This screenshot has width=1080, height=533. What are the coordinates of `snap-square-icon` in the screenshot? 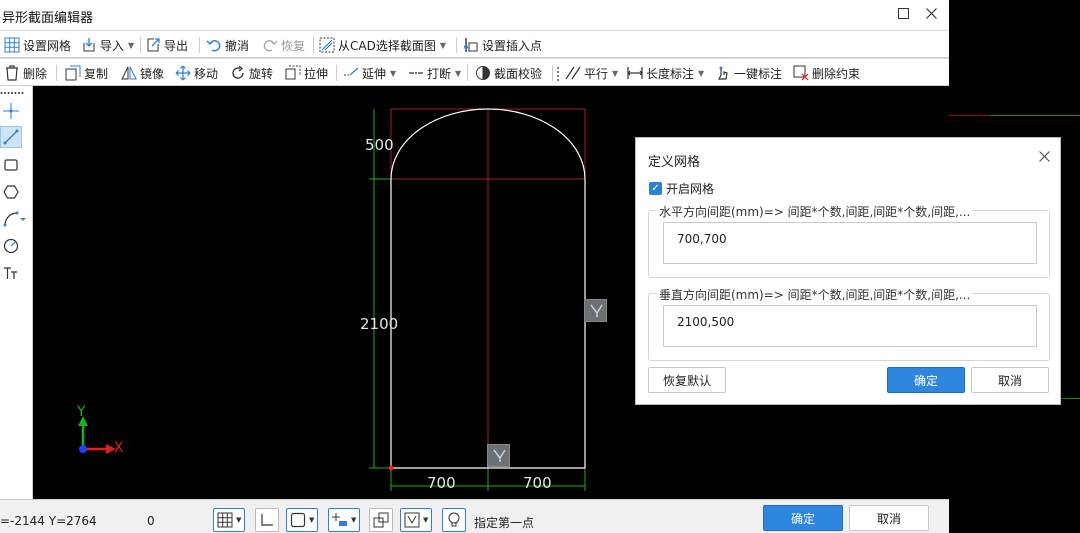 It's located at (298, 520).